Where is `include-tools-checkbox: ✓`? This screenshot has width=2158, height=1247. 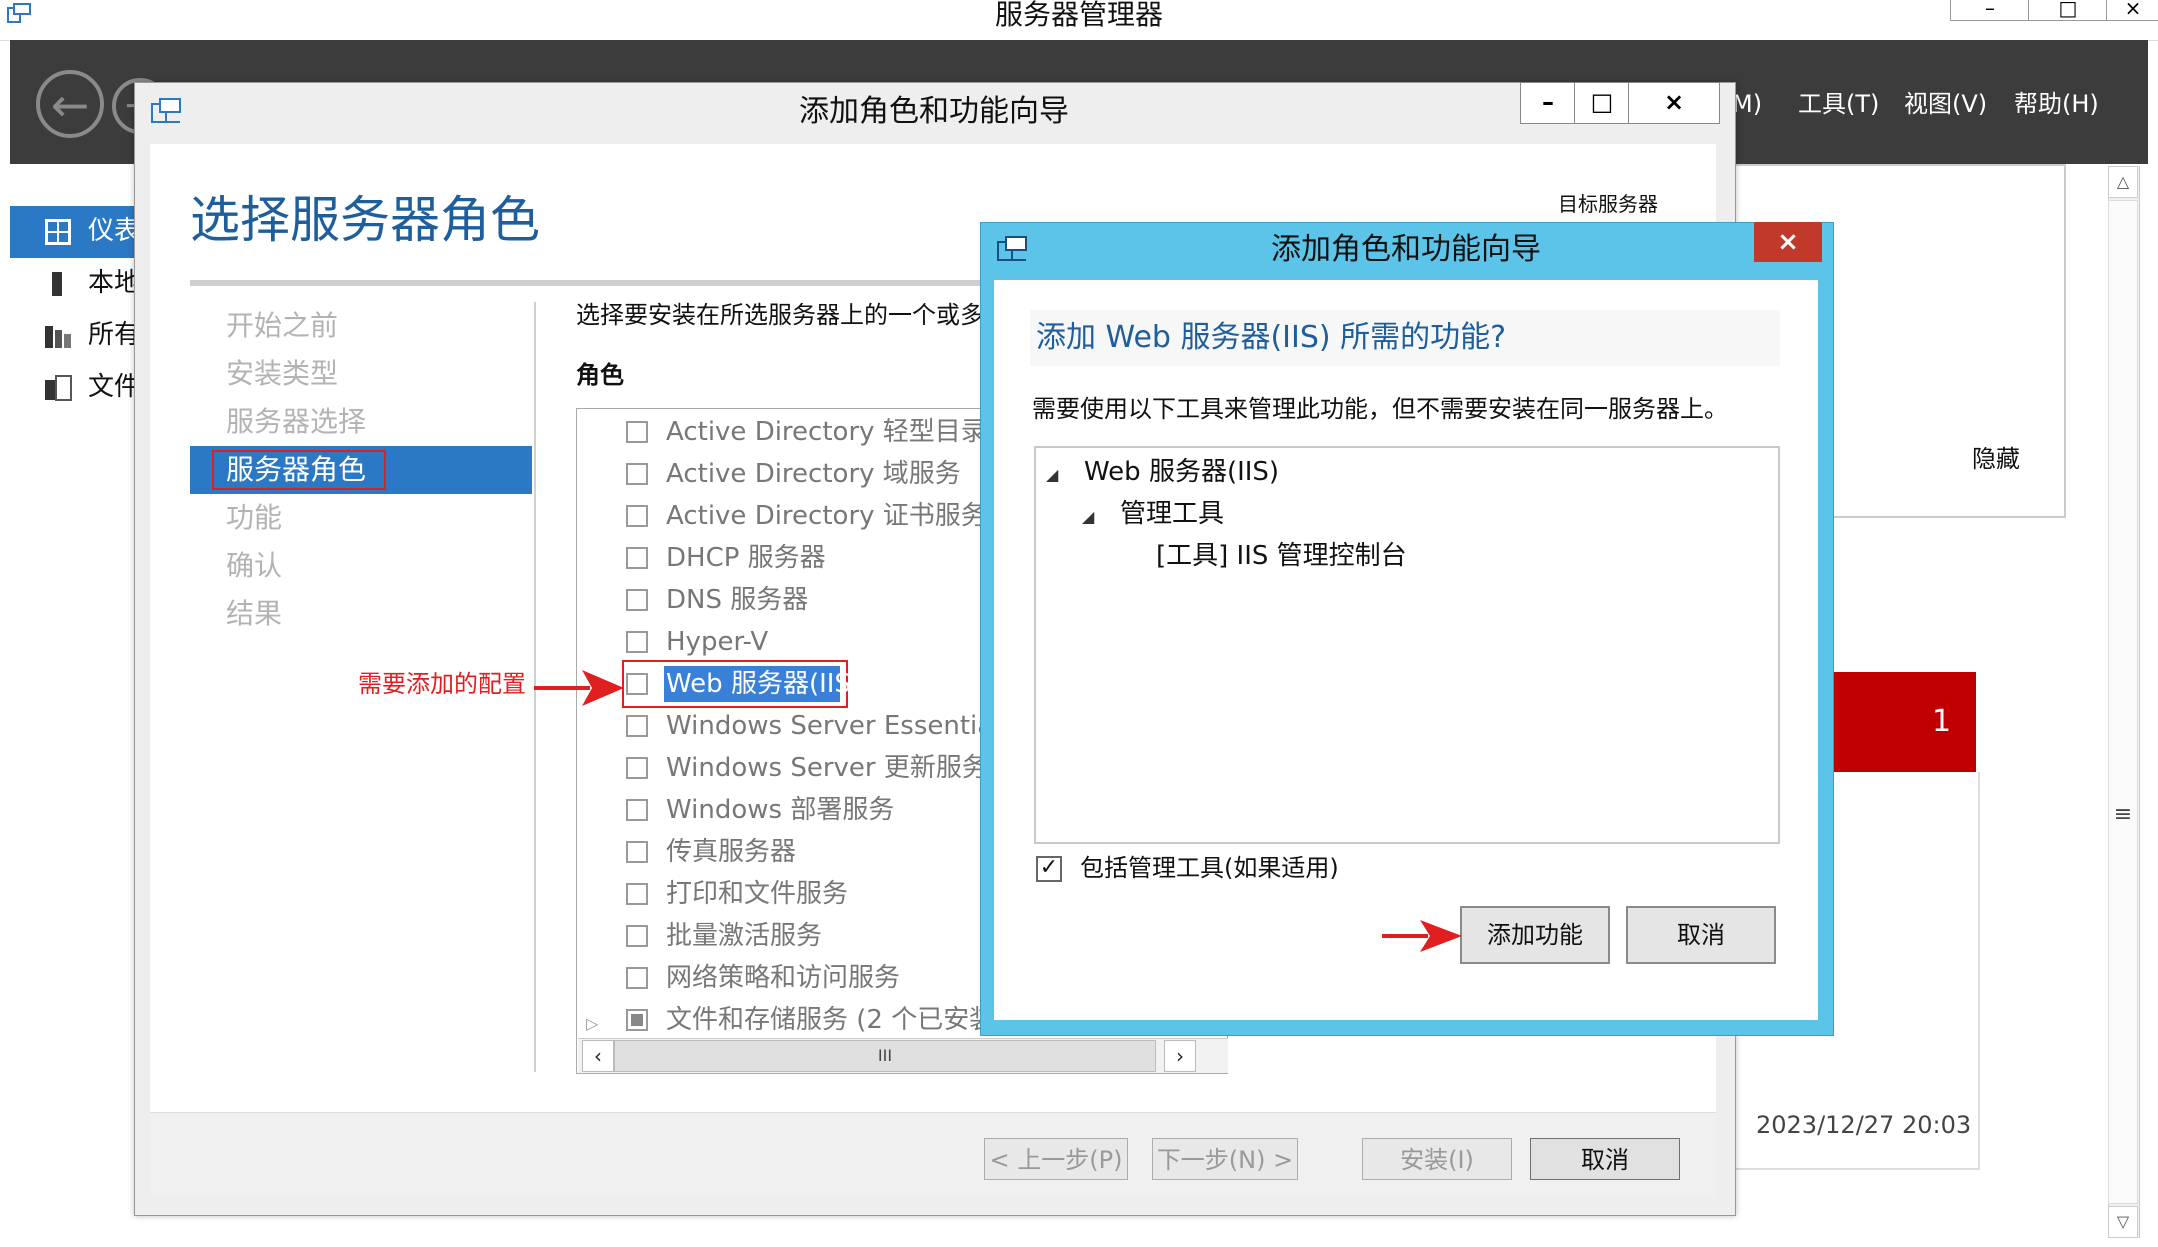
include-tools-checkbox: ✓ is located at coordinates (1049, 869).